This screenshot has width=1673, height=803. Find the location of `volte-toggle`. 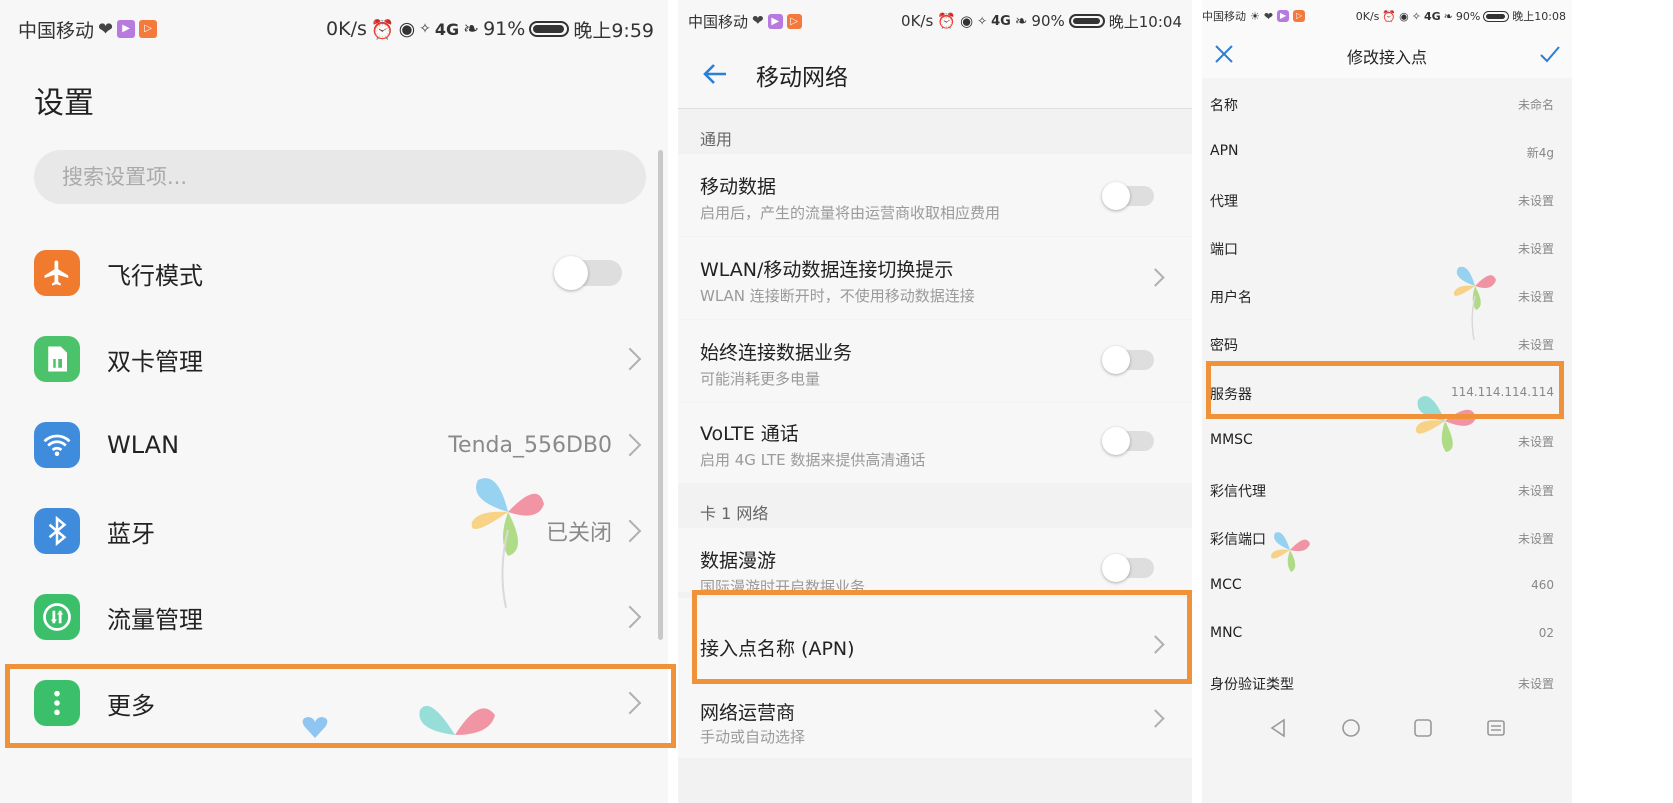

volte-toggle is located at coordinates (1128, 441).